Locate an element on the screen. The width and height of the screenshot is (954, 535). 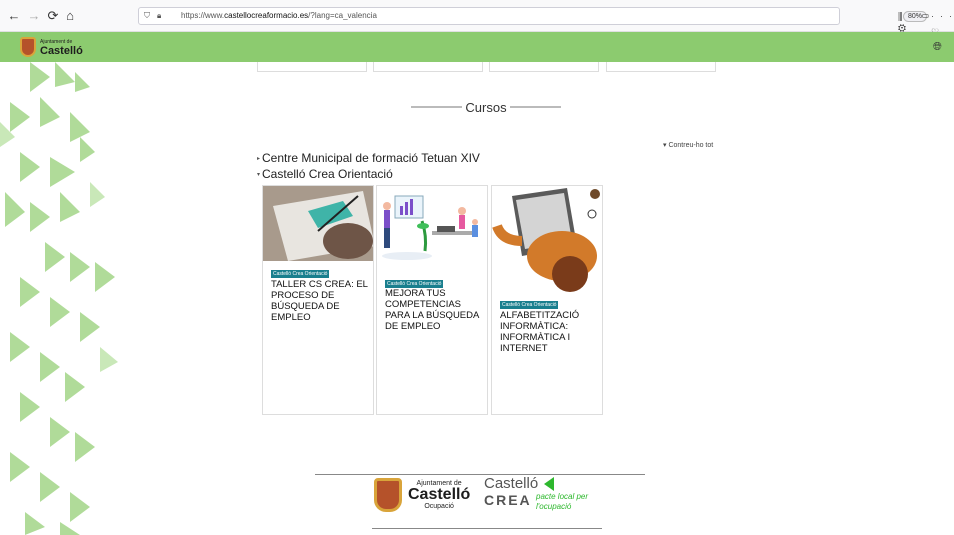
decorative-triangles is located at coordinates (59, 298).